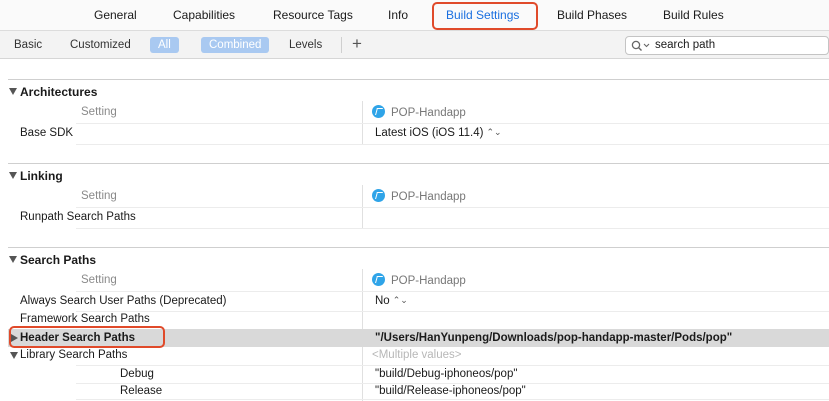  Describe the element at coordinates (693, 15) in the screenshot. I see `tab-build-rules: Build Rules` at that location.